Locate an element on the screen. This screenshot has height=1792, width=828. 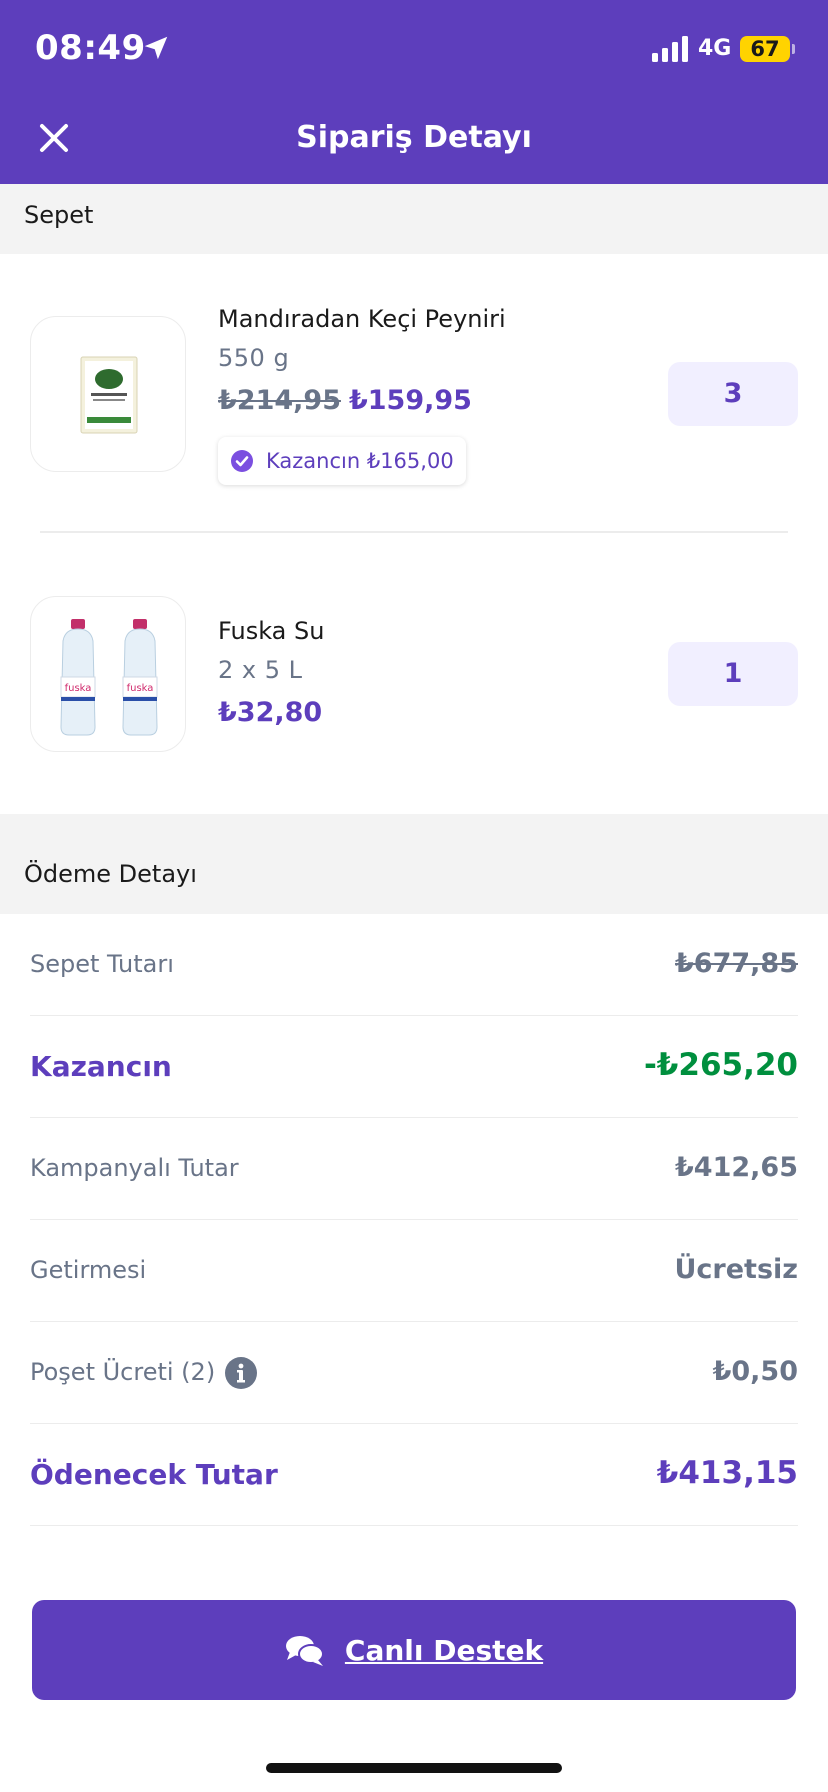
row-value: ₺412,65 is located at coordinates (736, 1167).